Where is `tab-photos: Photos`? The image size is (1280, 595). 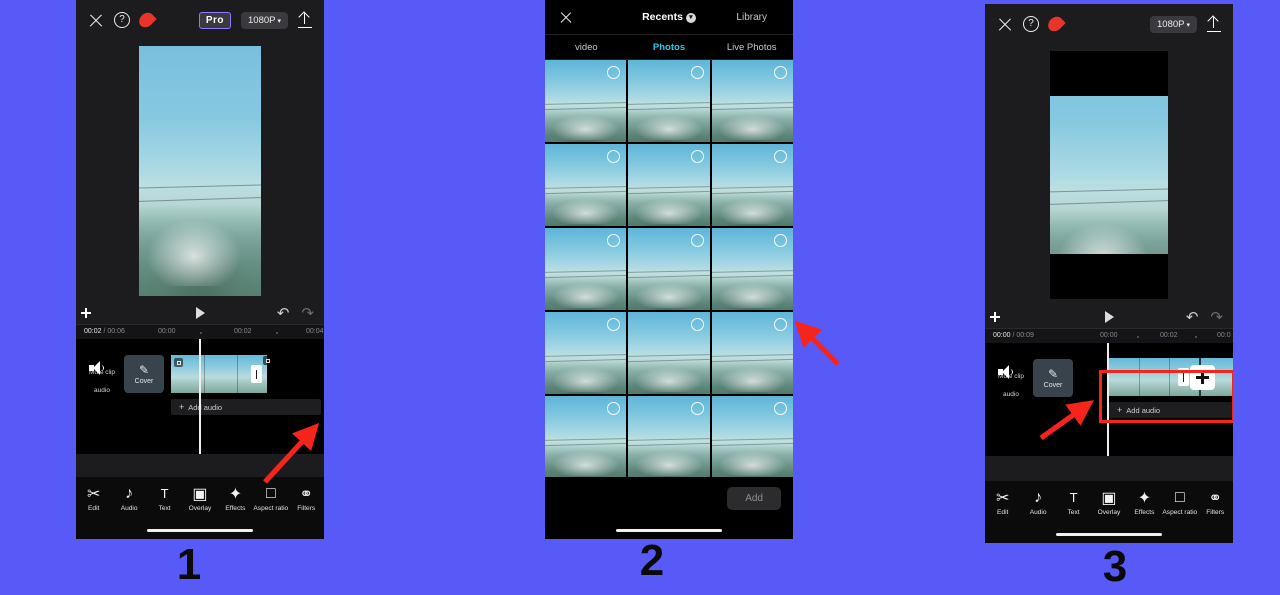
tab-photos: Photos is located at coordinates (669, 47).